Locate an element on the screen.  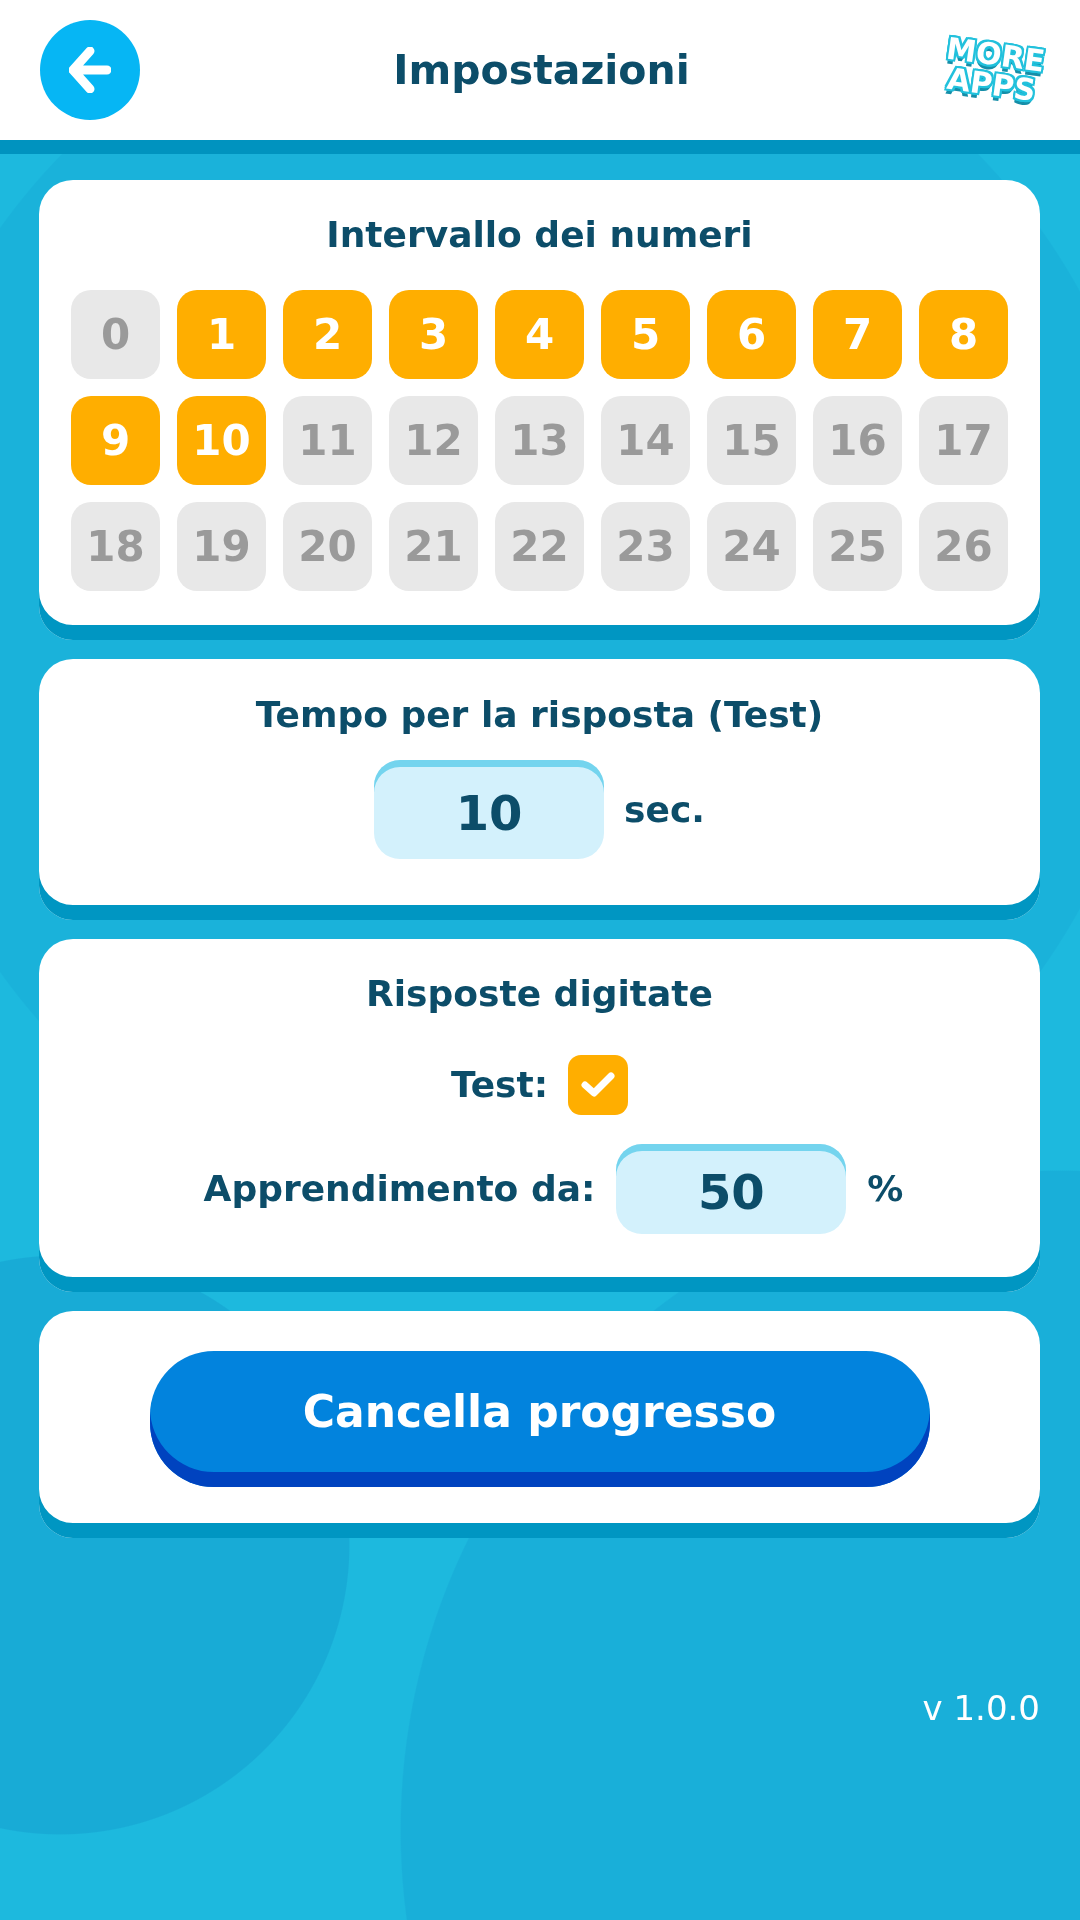
number-tile: 6 is located at coordinates (751, 334).